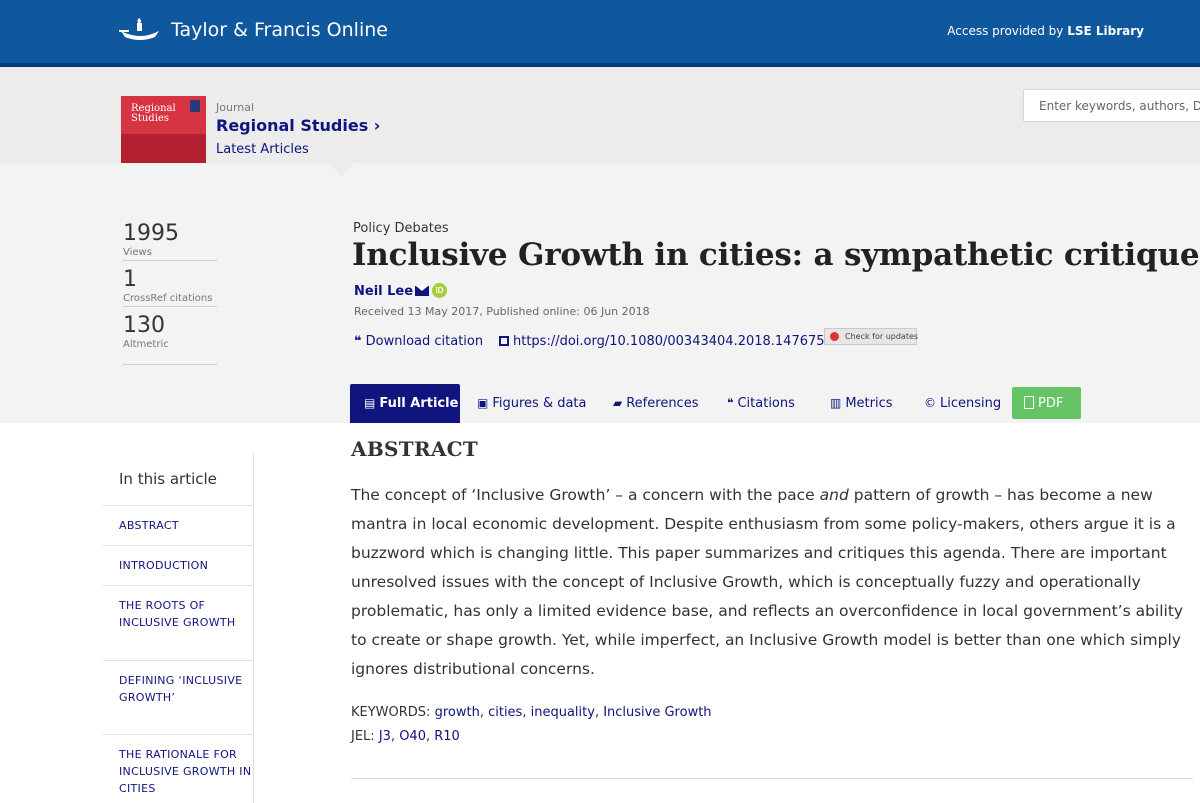  Describe the element at coordinates (447, 736) in the screenshot. I see `jel-link: R10` at that location.